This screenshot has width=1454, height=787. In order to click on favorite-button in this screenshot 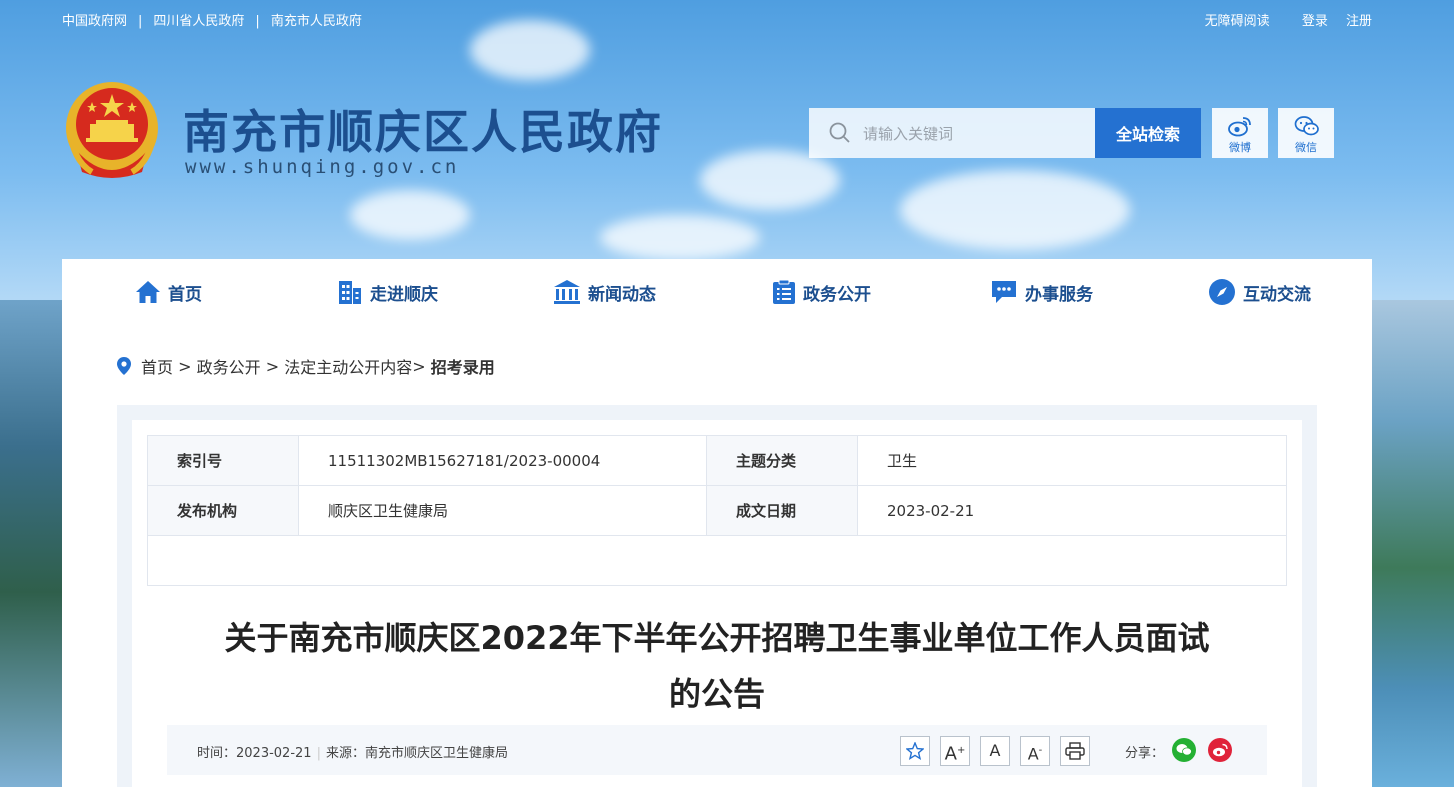, I will do `click(915, 751)`.